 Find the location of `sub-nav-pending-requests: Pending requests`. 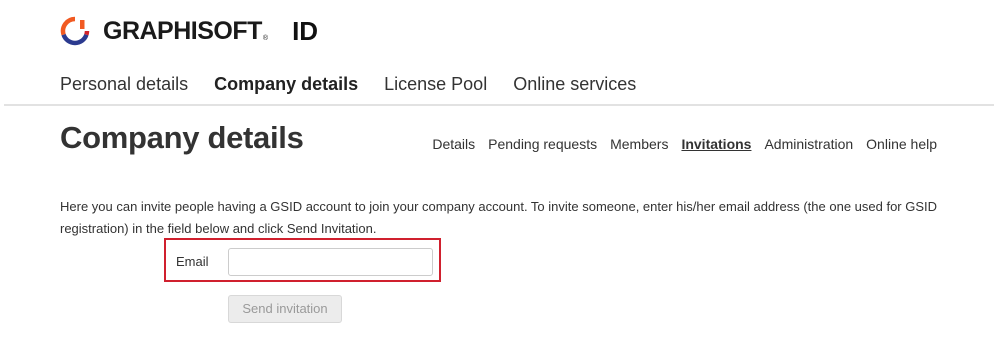

sub-nav-pending-requests: Pending requests is located at coordinates (542, 144).